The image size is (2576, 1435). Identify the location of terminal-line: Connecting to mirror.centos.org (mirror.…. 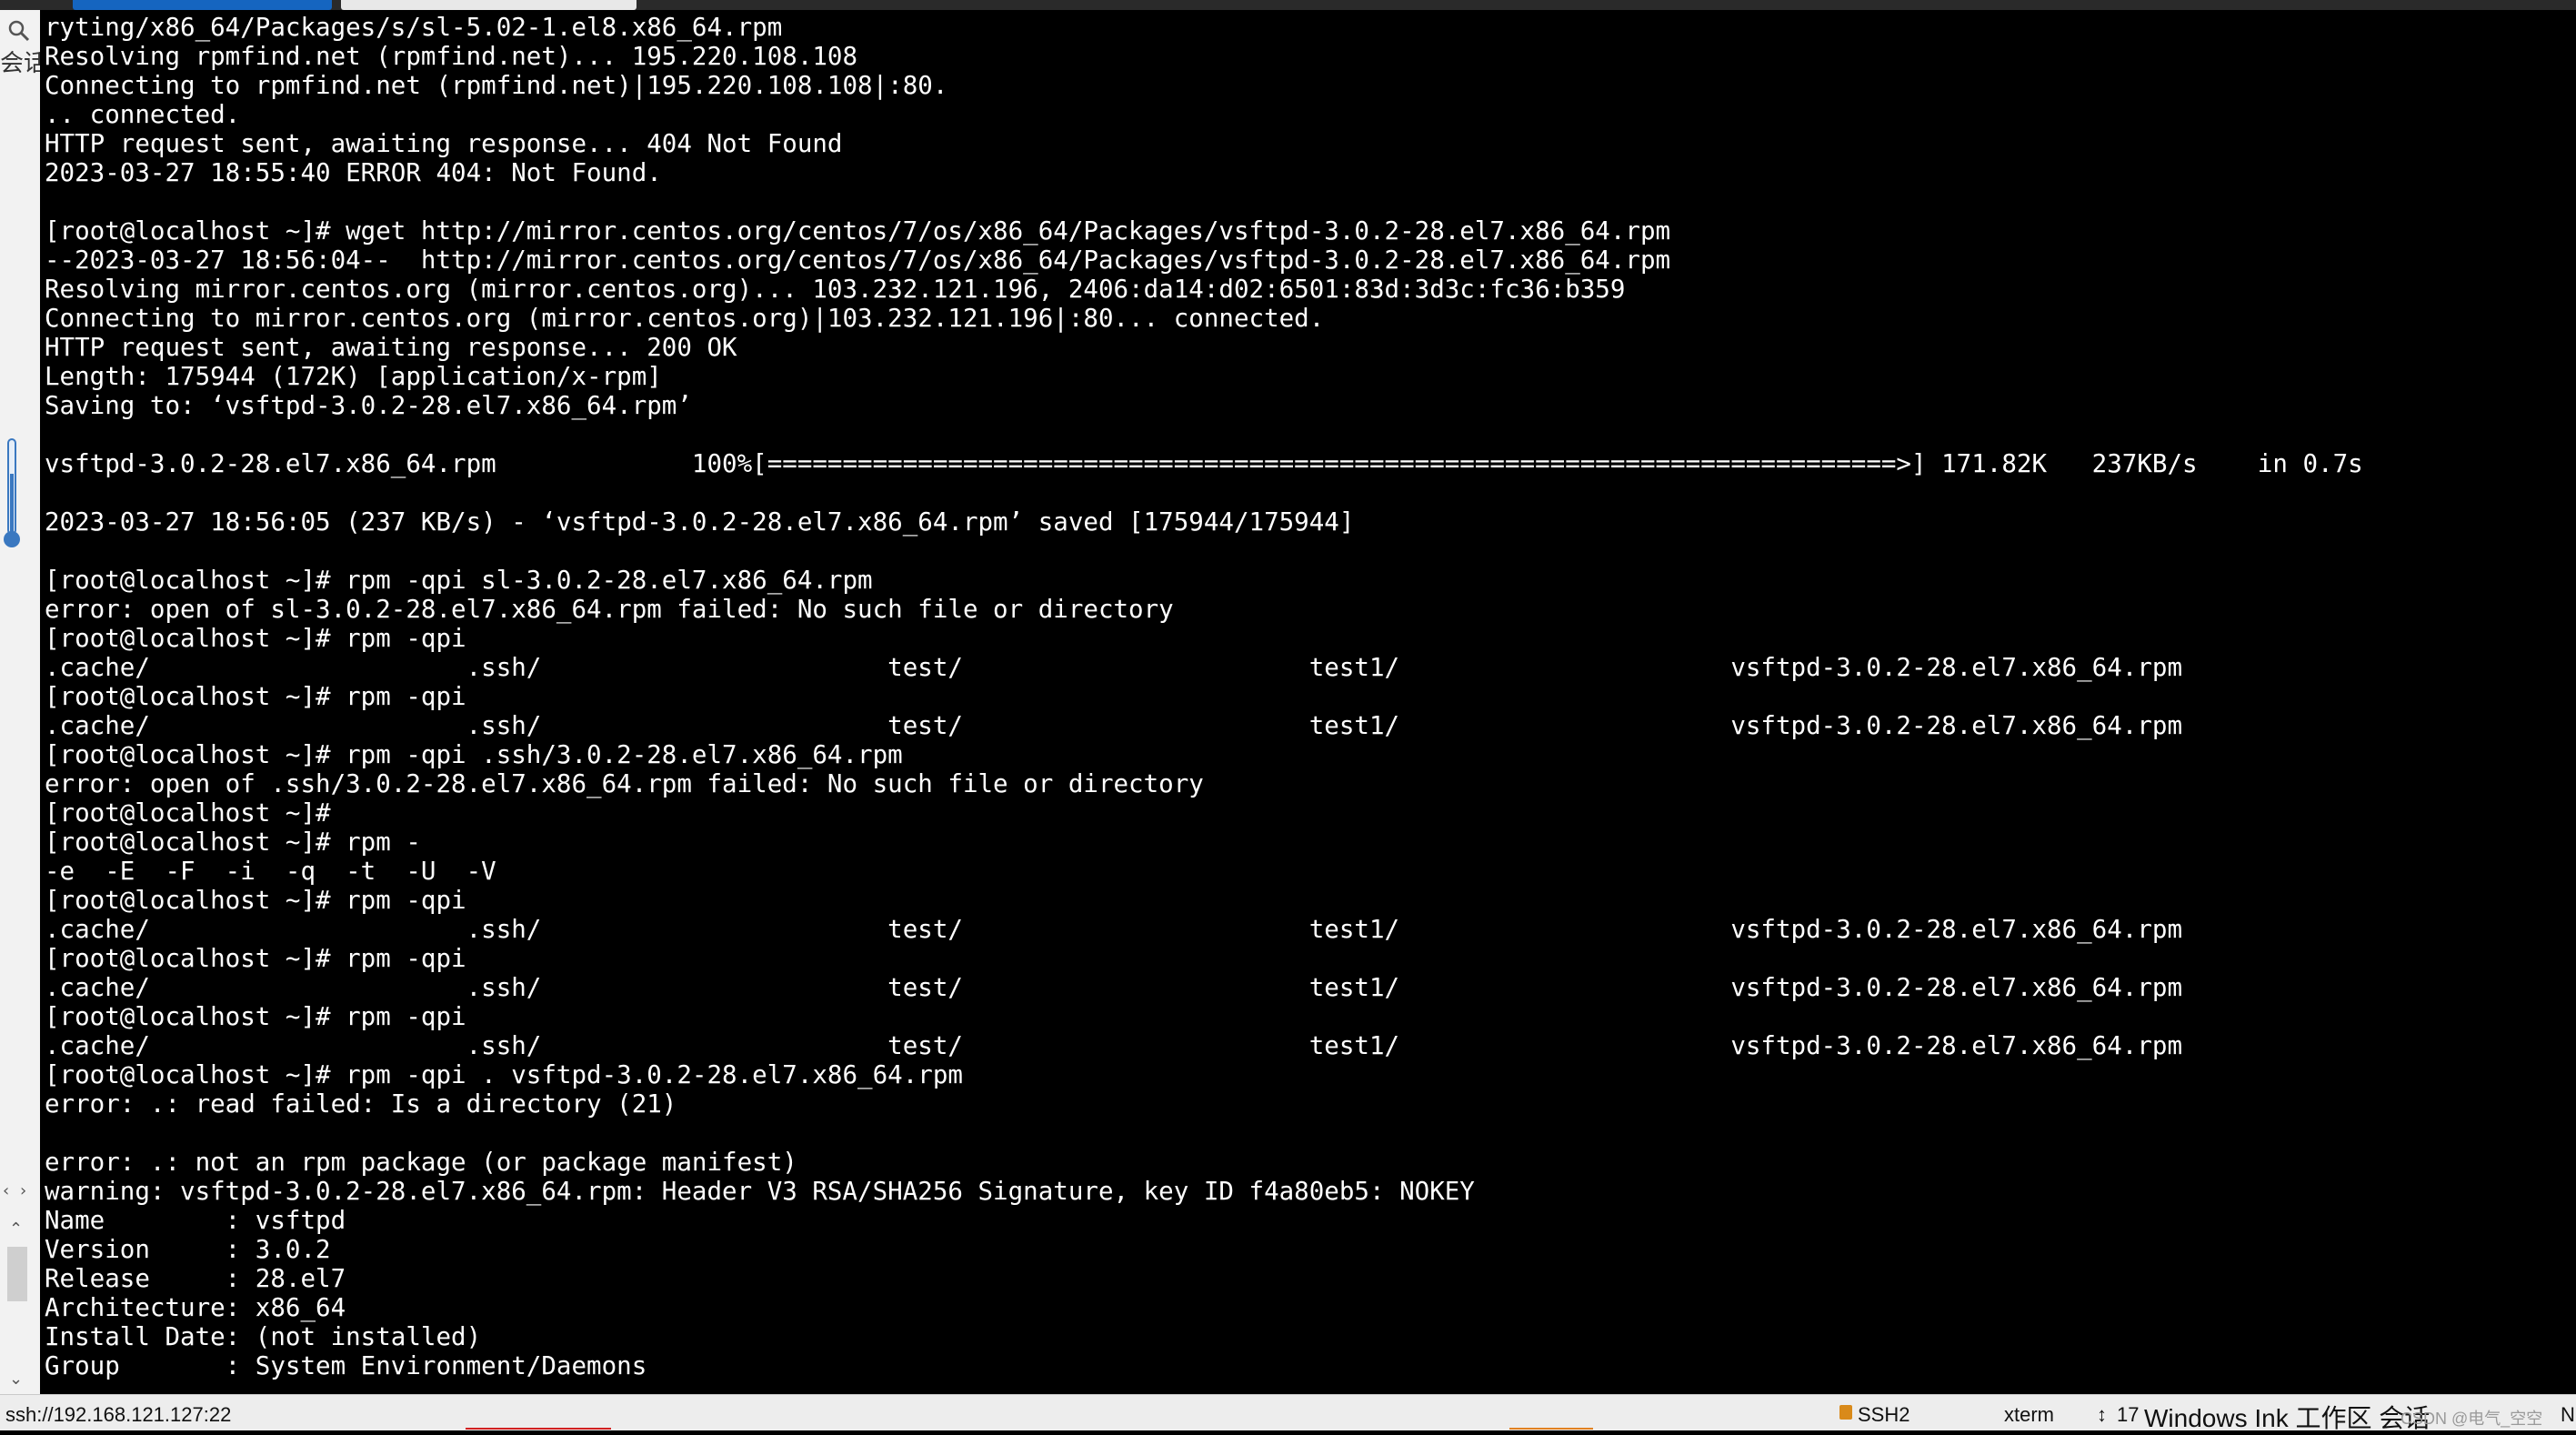
(685, 318).